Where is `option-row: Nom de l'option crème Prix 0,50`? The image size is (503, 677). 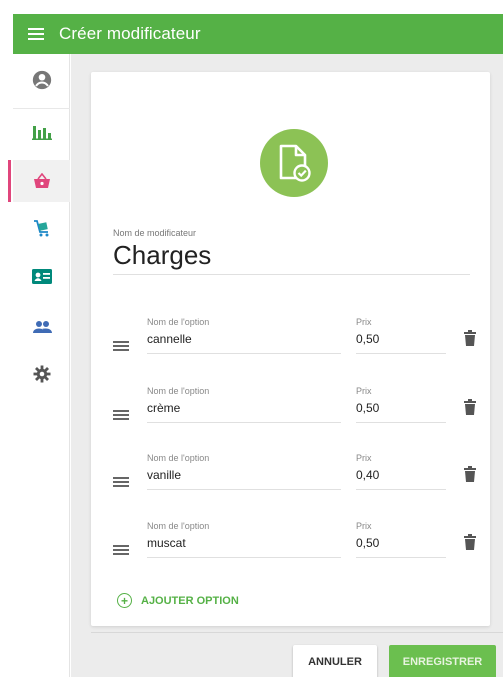 option-row: Nom de l'option crème Prix 0,50 is located at coordinates (290, 415).